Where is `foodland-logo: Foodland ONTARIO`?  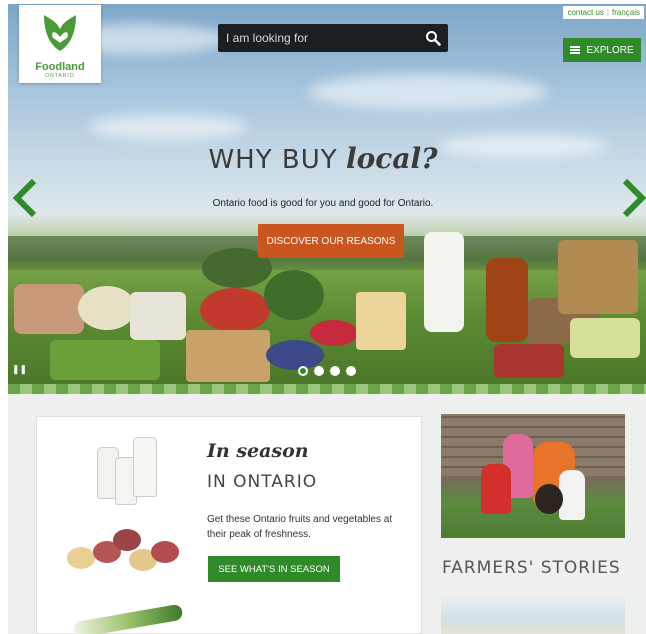
foodland-logo: Foodland ONTARIO is located at coordinates (60, 44).